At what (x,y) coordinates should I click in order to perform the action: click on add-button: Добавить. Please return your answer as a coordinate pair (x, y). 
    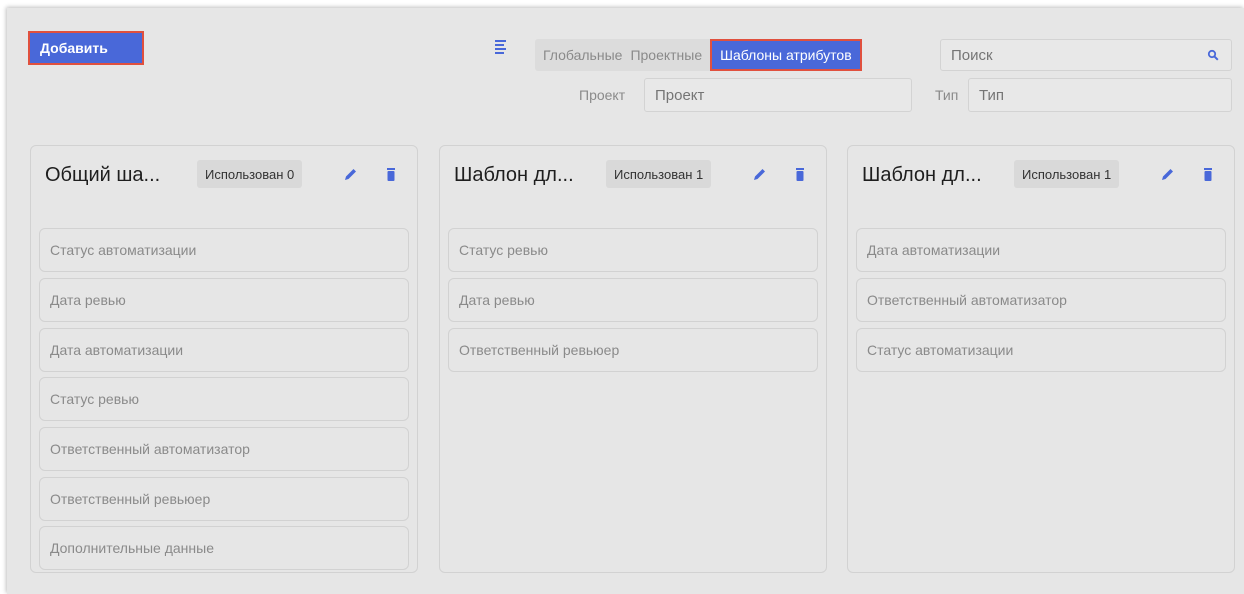
    Looking at the image, I should click on (86, 48).